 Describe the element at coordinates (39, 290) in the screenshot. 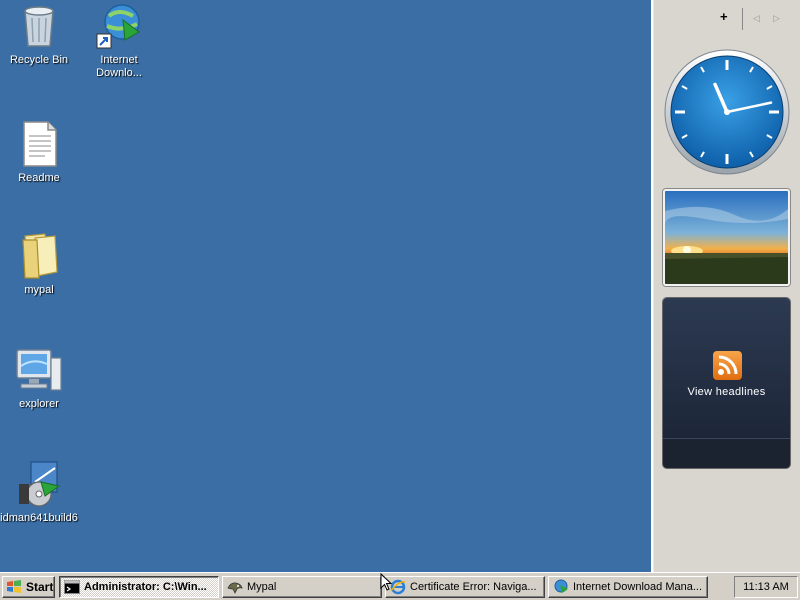

I see `desktop-icon-label: mypal` at that location.